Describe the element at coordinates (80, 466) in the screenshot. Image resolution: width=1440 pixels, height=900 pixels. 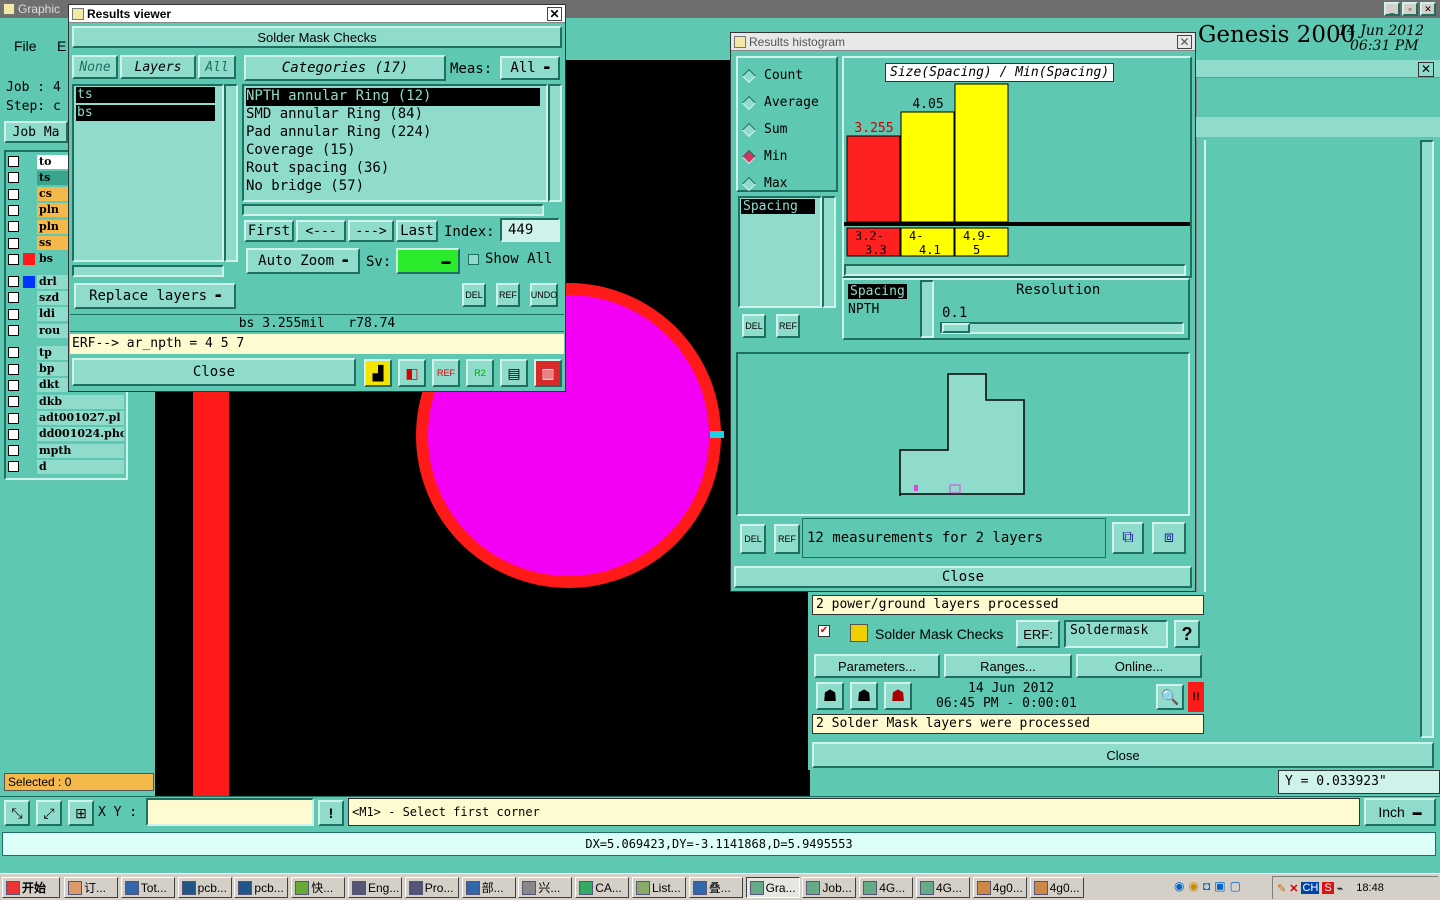
I see `layer-name: d` at that location.